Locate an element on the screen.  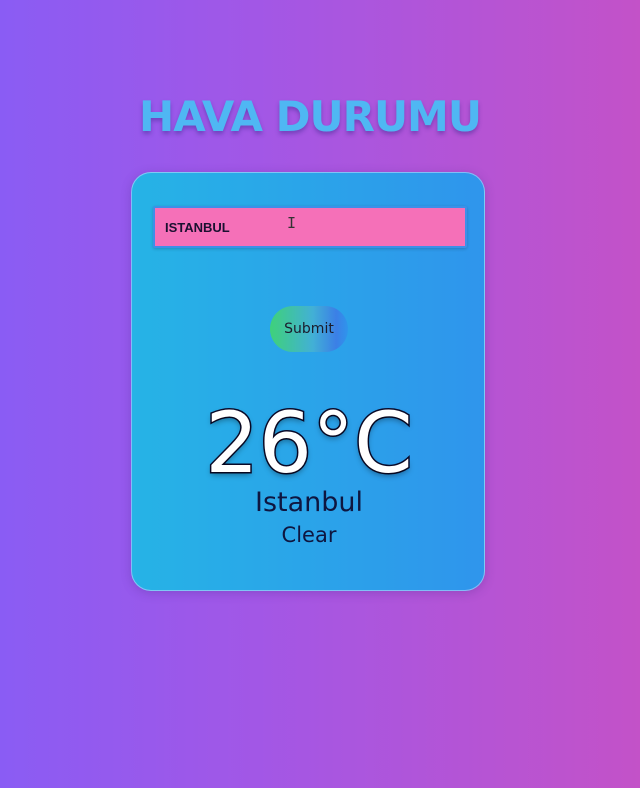
submit-button: Submit is located at coordinates (309, 329).